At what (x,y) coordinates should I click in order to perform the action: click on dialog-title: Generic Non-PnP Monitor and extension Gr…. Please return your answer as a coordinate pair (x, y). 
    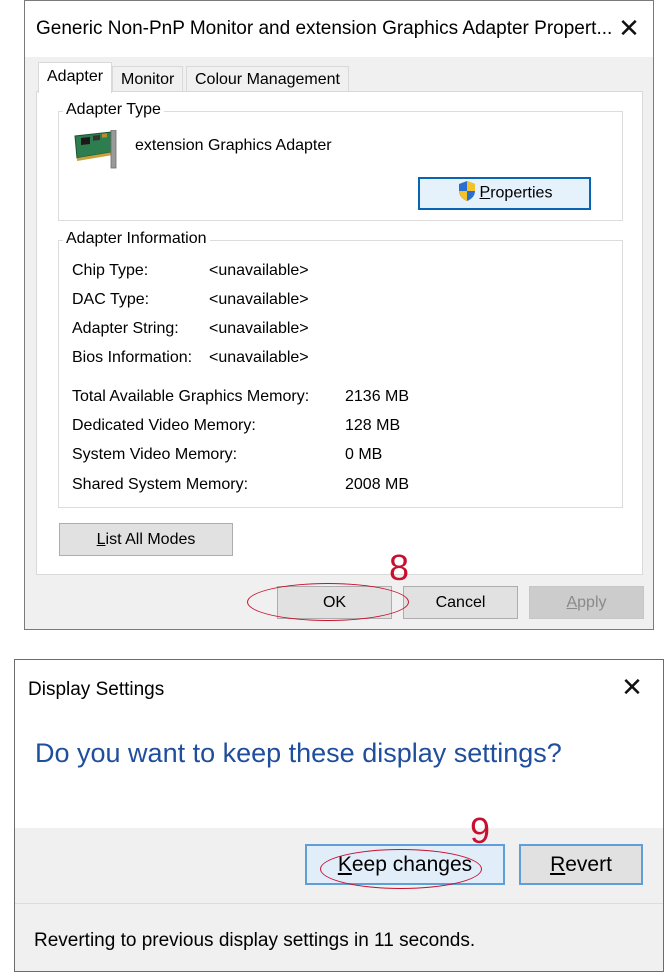
    Looking at the image, I should click on (324, 28).